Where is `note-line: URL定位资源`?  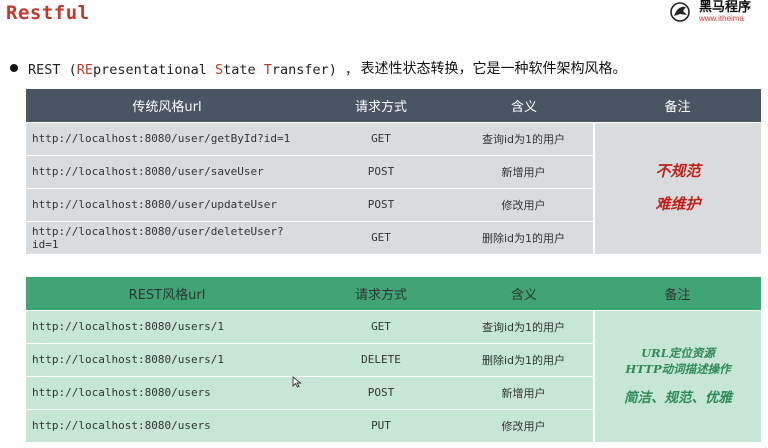 note-line: URL定位资源 is located at coordinates (678, 352).